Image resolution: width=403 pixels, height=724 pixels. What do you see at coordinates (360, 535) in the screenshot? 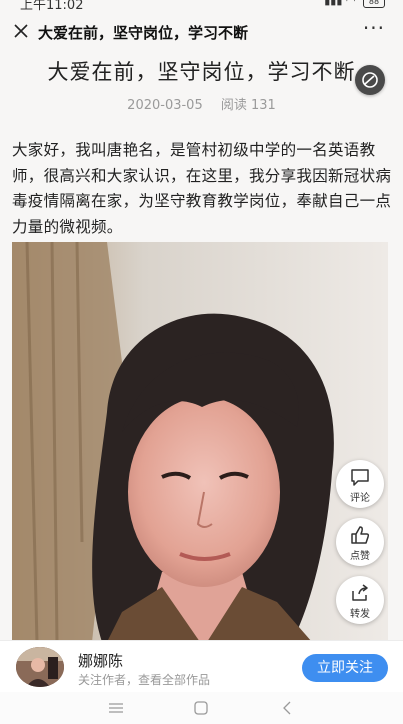
I see `like-icon` at bounding box center [360, 535].